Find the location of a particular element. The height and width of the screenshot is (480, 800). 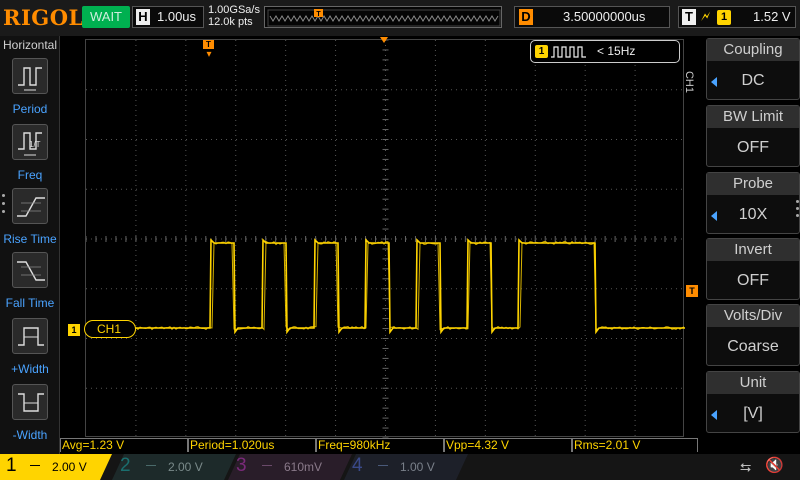

run-status-badge: WAIT is located at coordinates (106, 17).